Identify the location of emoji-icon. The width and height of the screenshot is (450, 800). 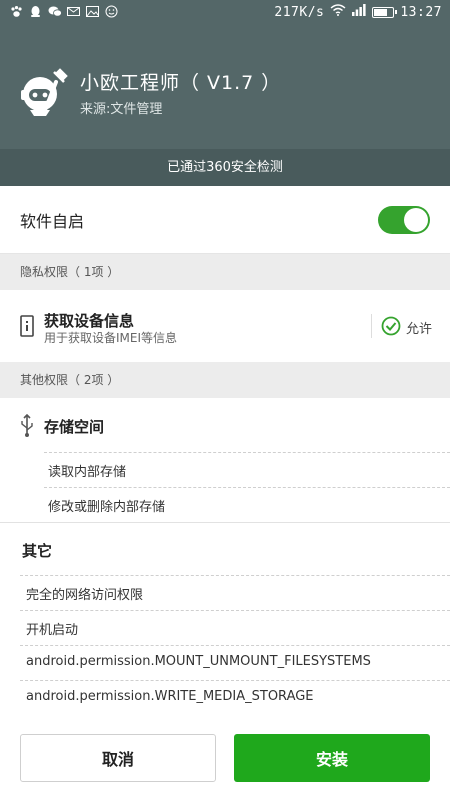
(111, 11).